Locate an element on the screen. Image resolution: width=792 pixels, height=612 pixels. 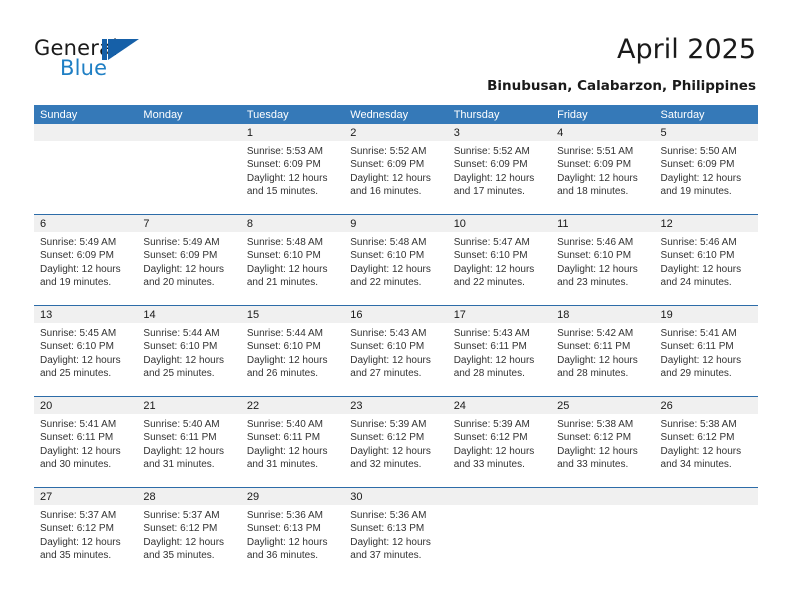
general-blue-logo: General Blue is located at coordinates (99, 60).